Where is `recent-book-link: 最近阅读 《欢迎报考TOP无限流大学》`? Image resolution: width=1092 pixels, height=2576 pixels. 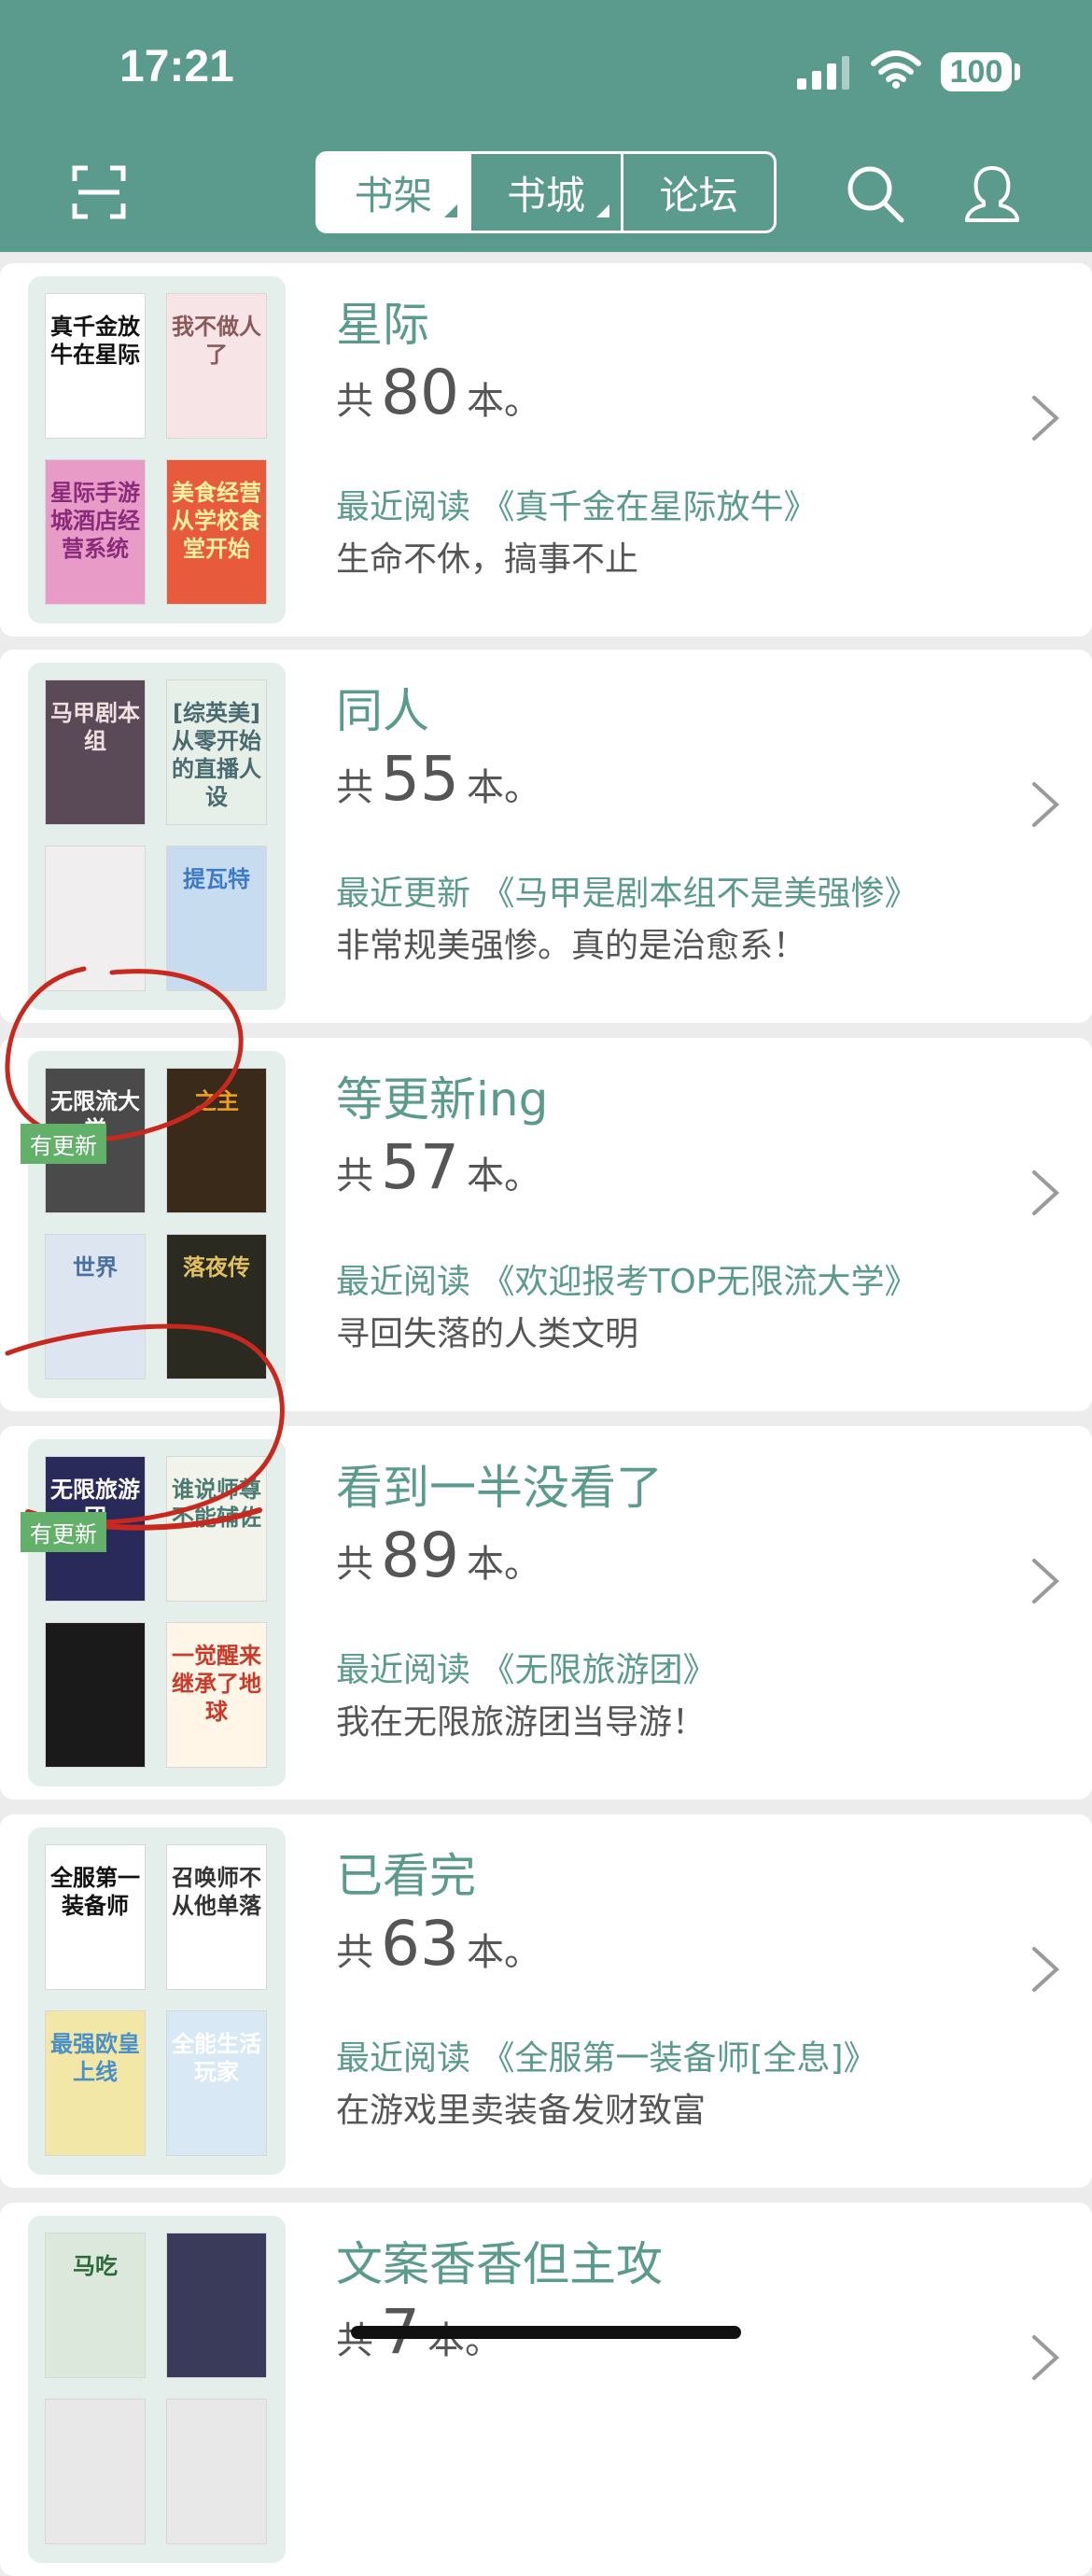 recent-book-link: 最近阅读 《欢迎报考TOP无限流大学》 is located at coordinates (627, 1282).